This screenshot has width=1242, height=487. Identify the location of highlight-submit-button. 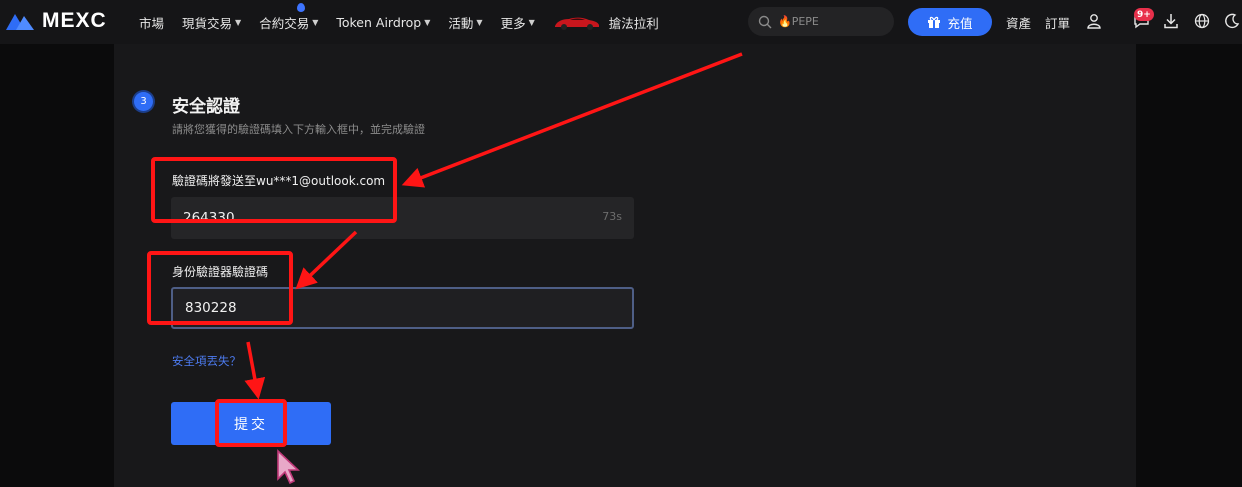
(251, 423).